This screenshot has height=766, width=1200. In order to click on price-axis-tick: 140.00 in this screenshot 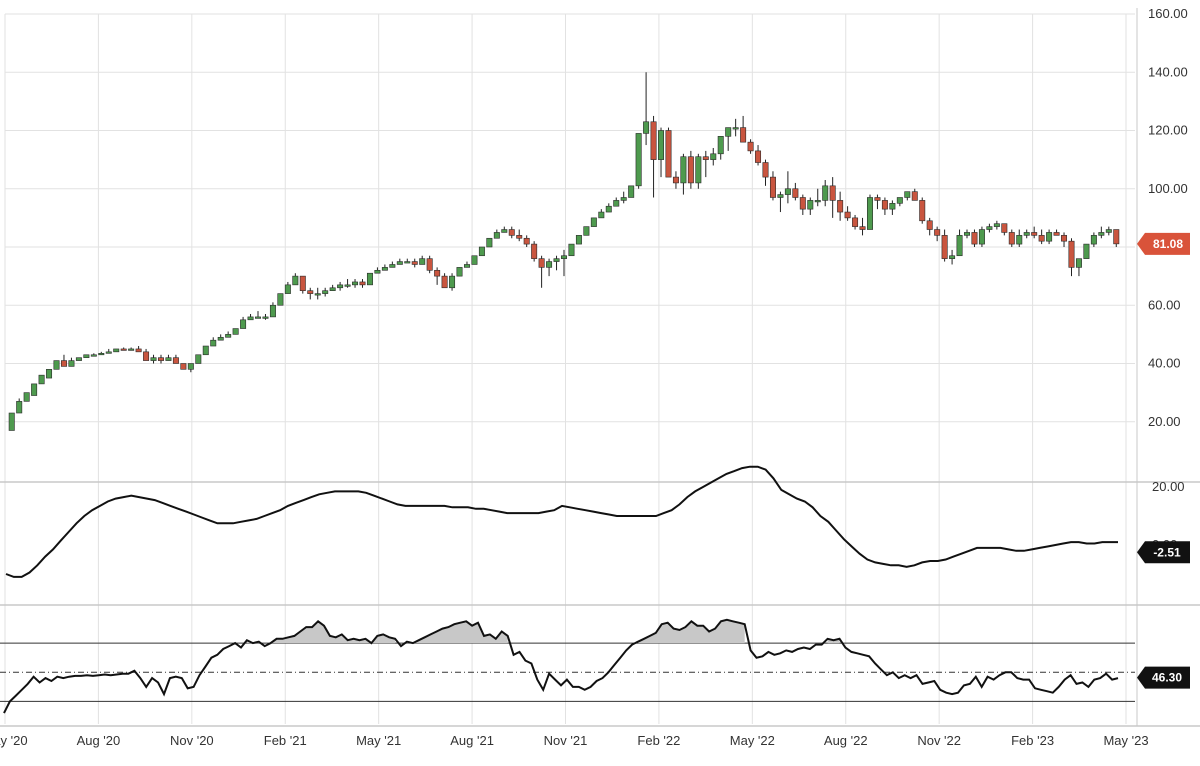, I will do `click(1168, 71)`.